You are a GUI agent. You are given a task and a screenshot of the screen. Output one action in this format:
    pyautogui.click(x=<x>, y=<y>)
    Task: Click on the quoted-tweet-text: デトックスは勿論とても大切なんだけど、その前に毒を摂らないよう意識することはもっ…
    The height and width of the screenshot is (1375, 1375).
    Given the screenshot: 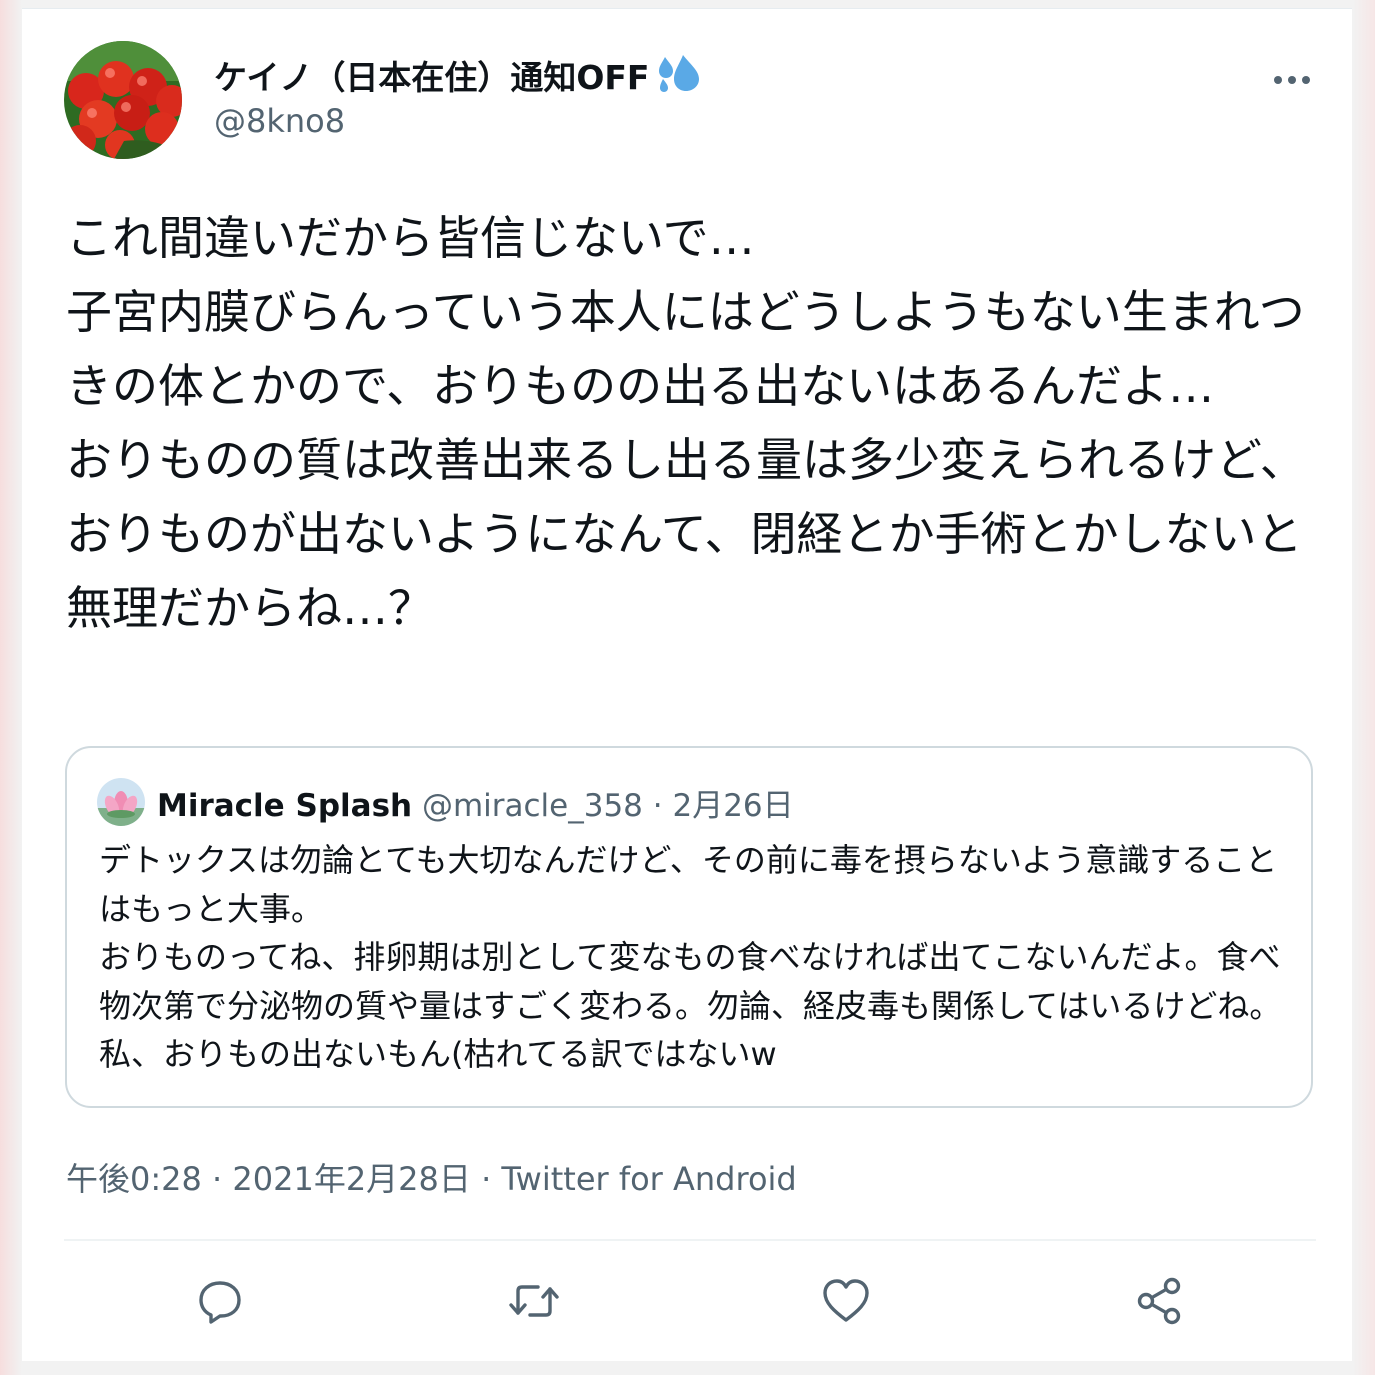 What is the action you would take?
    pyautogui.click(x=690, y=957)
    